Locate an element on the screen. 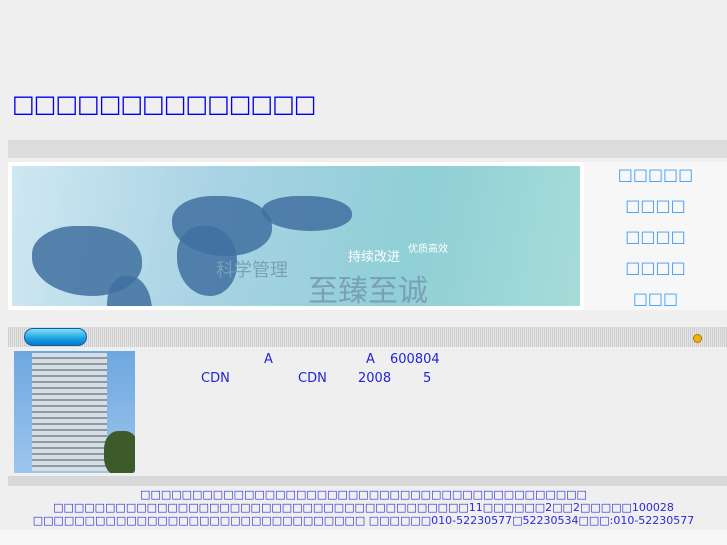 The width and height of the screenshot is (727, 545). nav-item-4: □□□□ is located at coordinates (655, 270).